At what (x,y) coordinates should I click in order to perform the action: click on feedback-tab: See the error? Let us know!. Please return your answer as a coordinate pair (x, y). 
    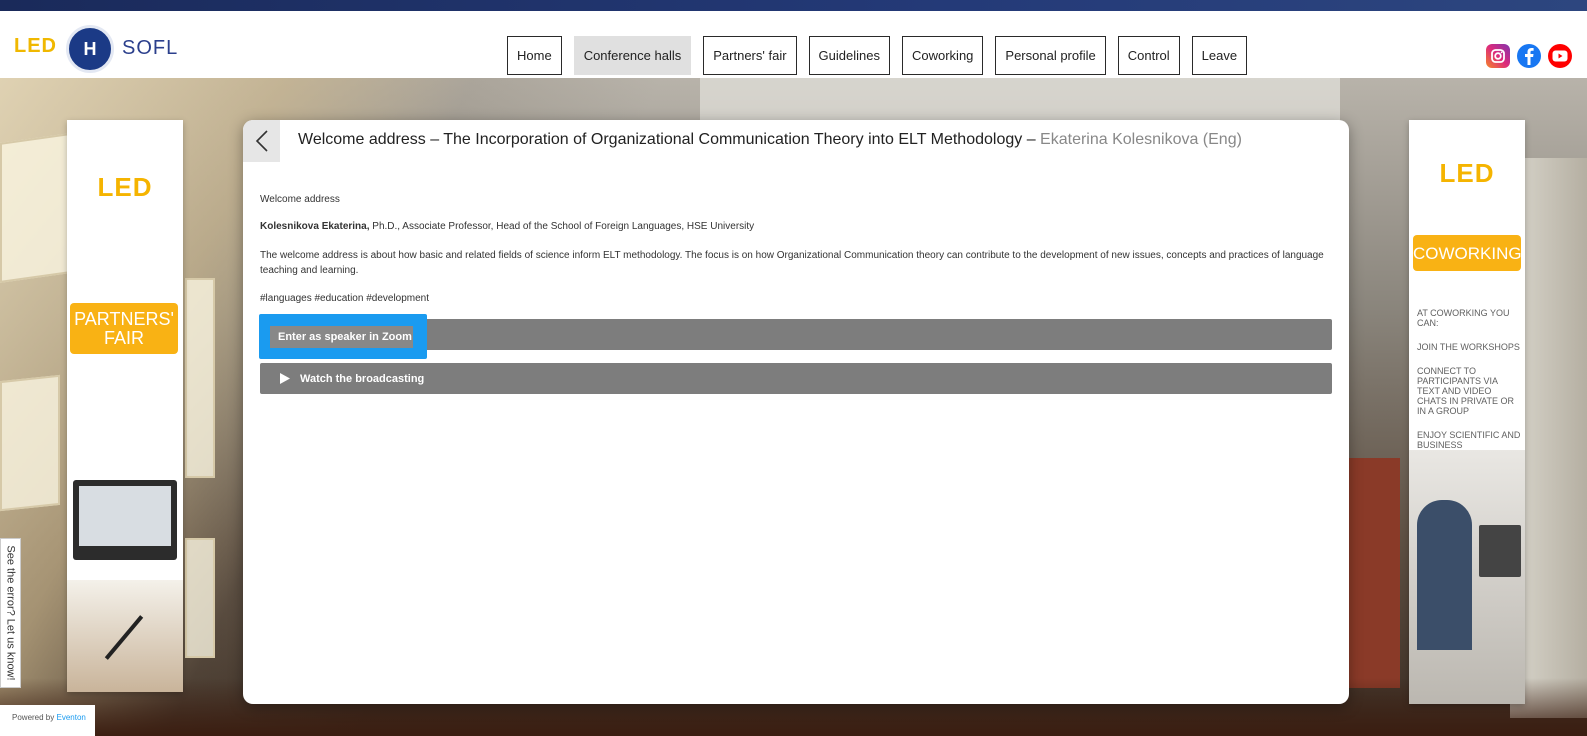
    Looking at the image, I should click on (10, 613).